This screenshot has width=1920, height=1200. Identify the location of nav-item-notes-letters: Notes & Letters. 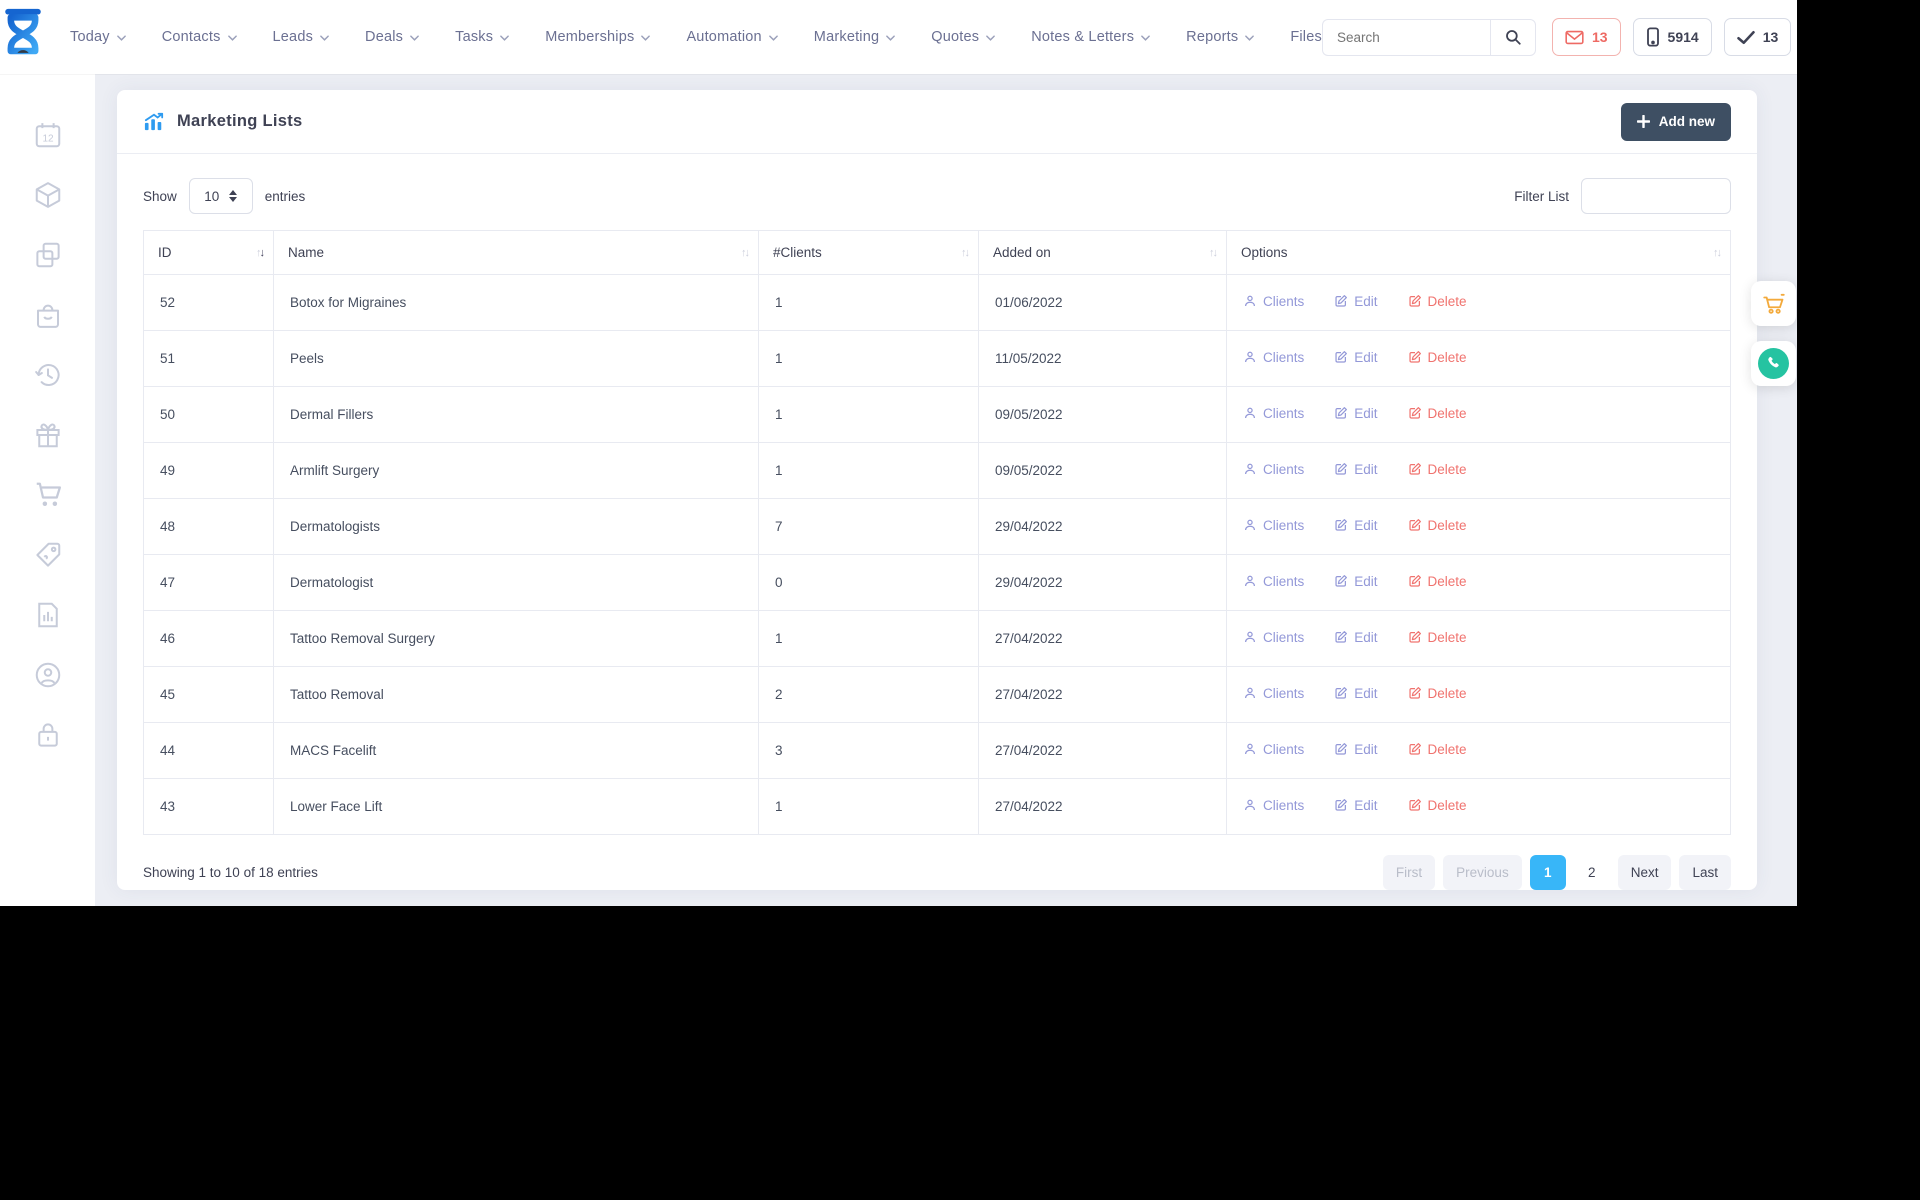
(1090, 37).